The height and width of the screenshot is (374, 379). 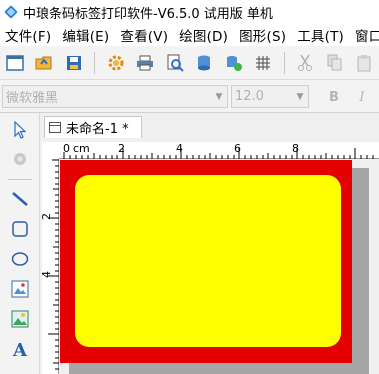 What do you see at coordinates (11, 12) in the screenshot?
I see `app-logo-icon` at bounding box center [11, 12].